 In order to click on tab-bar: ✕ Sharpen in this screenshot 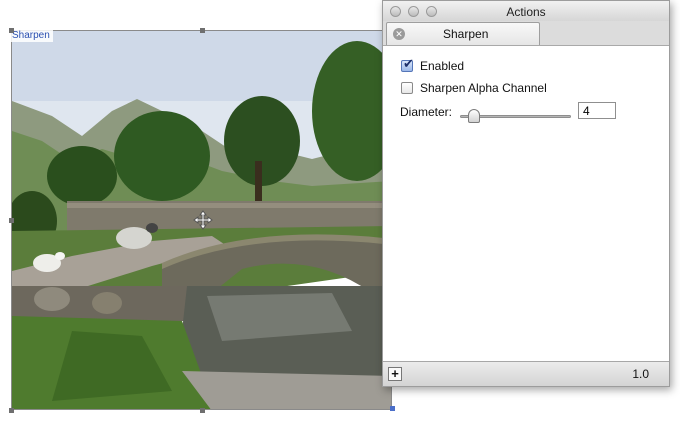, I will do `click(526, 33)`.